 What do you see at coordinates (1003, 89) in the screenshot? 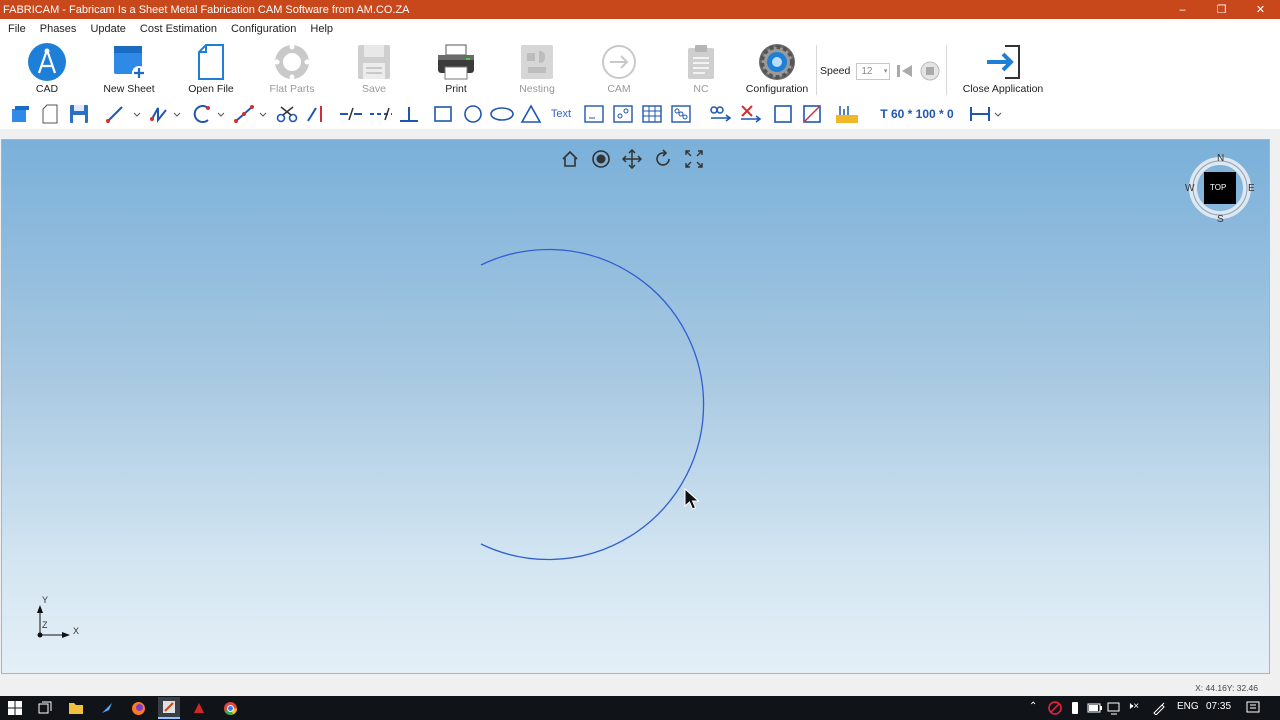
I see `close-application-label: Close Application` at bounding box center [1003, 89].